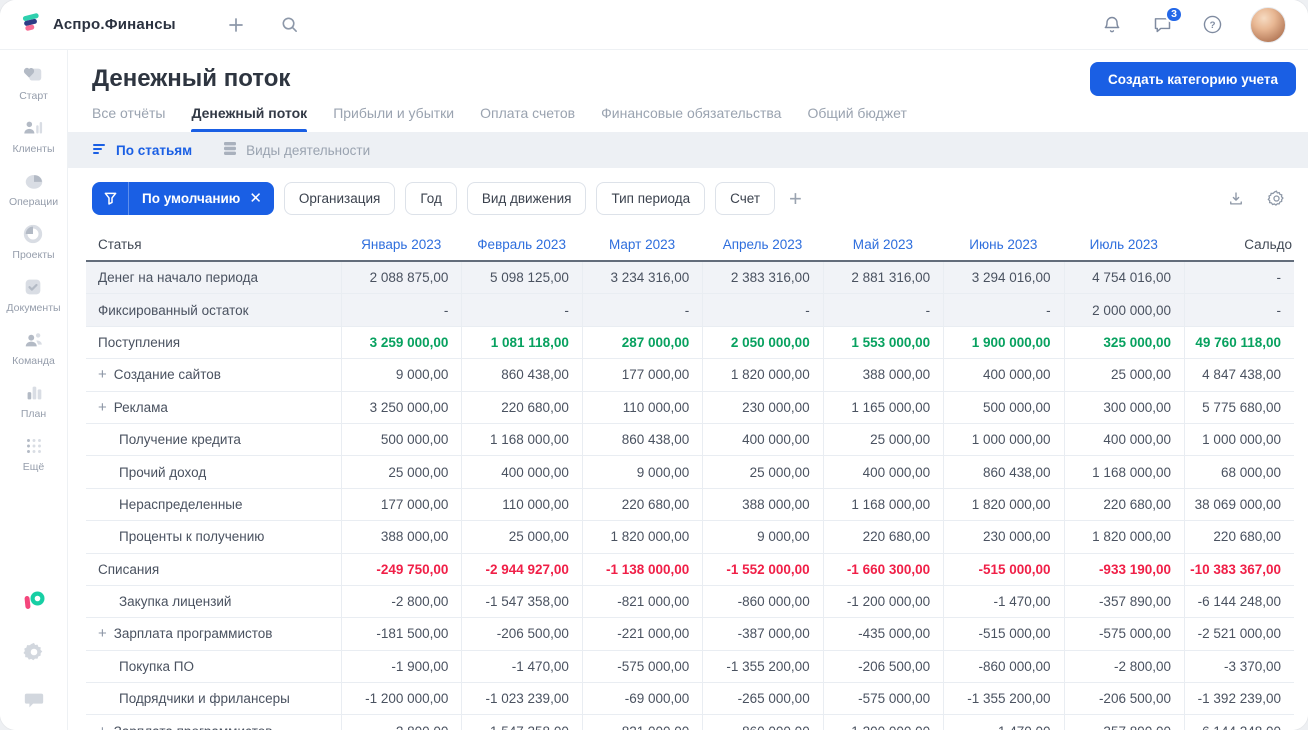 This screenshot has width=1308, height=730. Describe the element at coordinates (213, 440) in the screenshot. I see `row-label-cell: Получение кредита` at that location.